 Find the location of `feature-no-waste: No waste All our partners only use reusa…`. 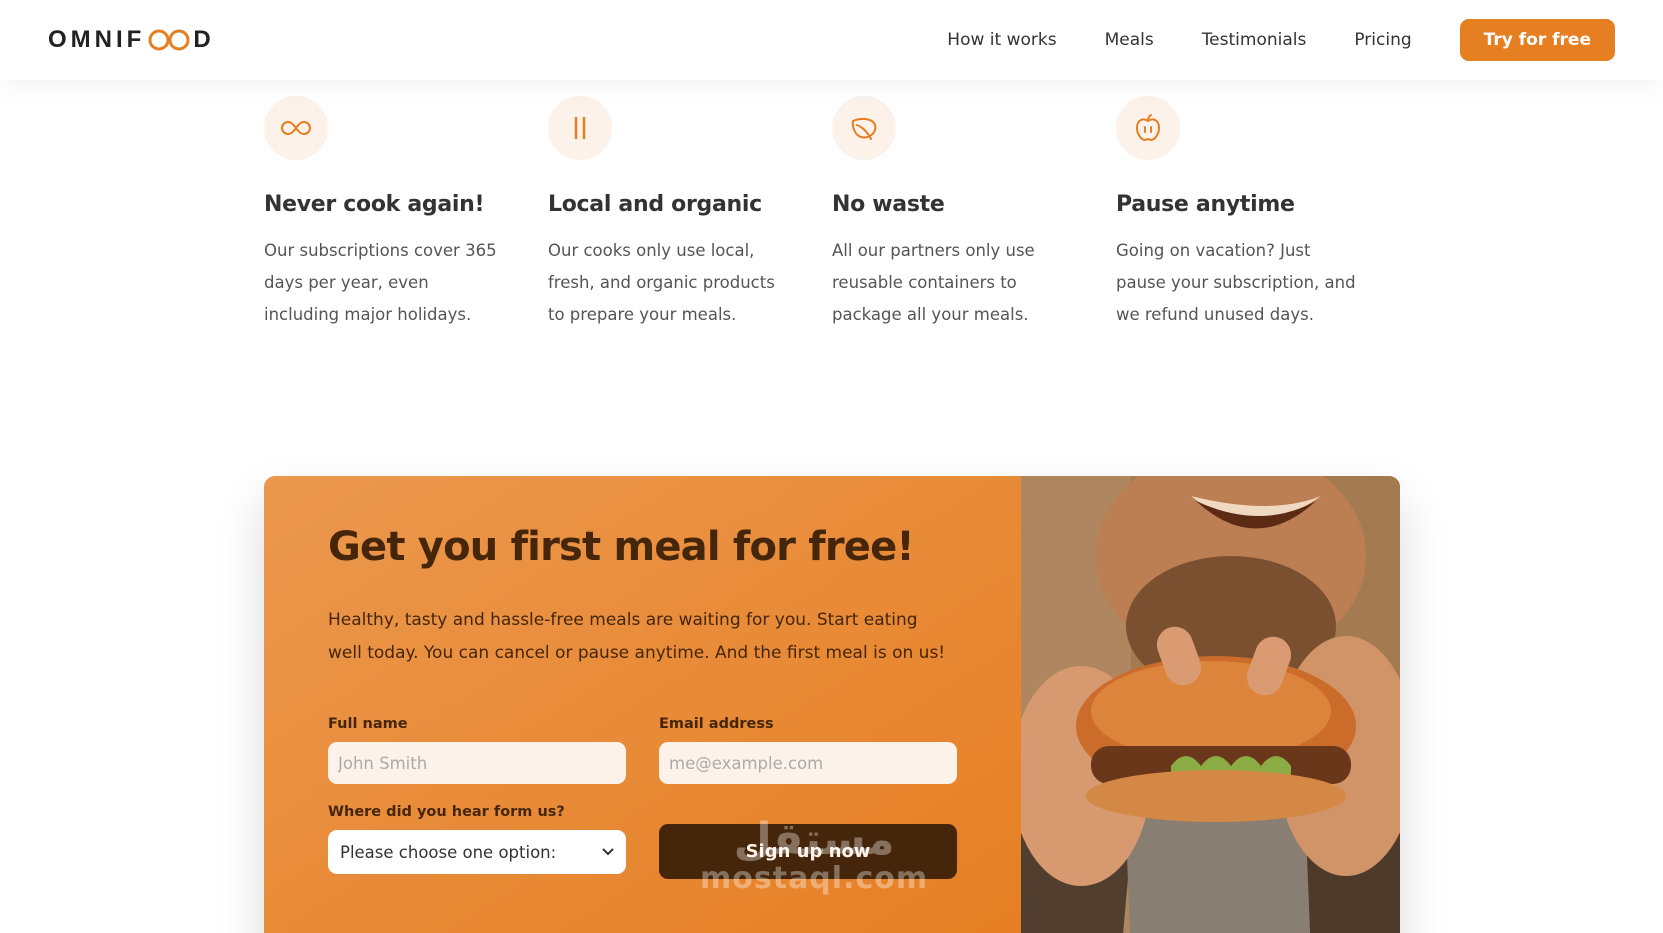

feature-no-waste: No waste All our partners only use reusa… is located at coordinates (974, 213).